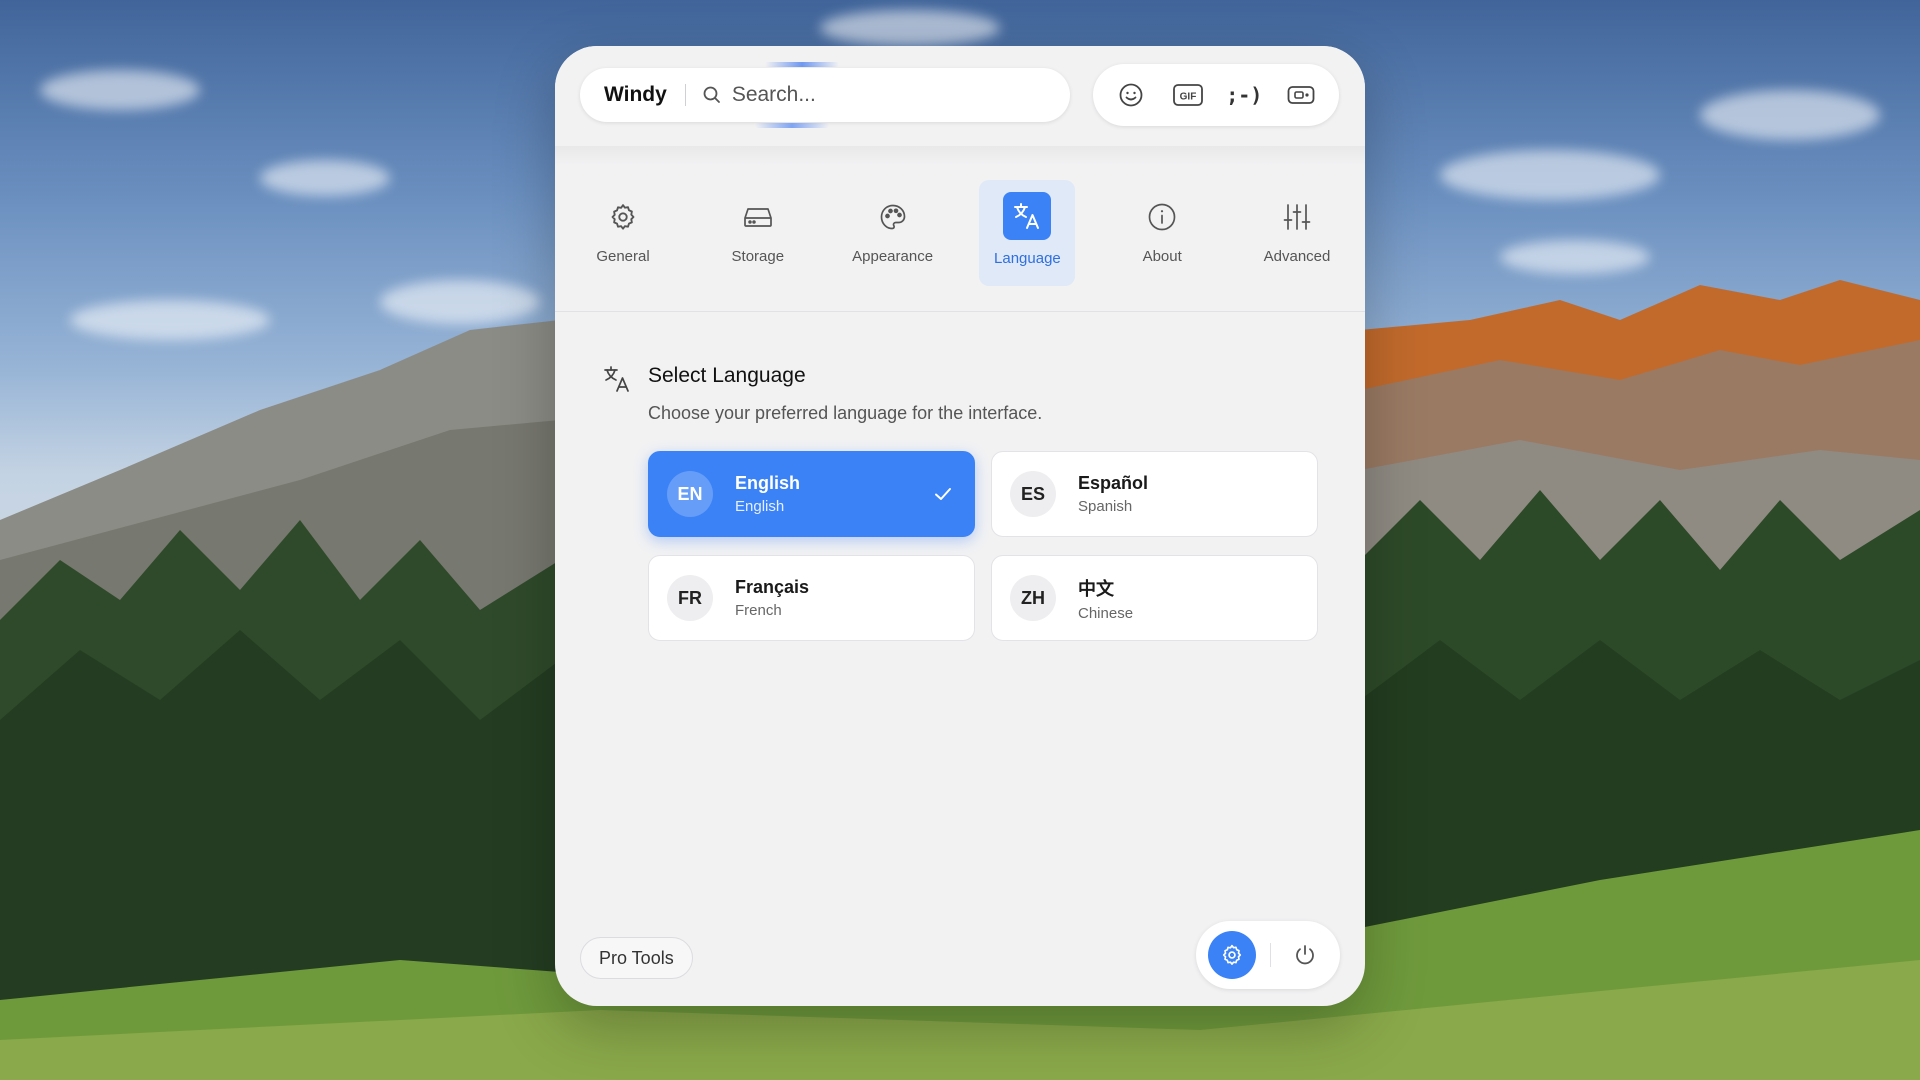  I want to click on emoji-button, so click(1131, 95).